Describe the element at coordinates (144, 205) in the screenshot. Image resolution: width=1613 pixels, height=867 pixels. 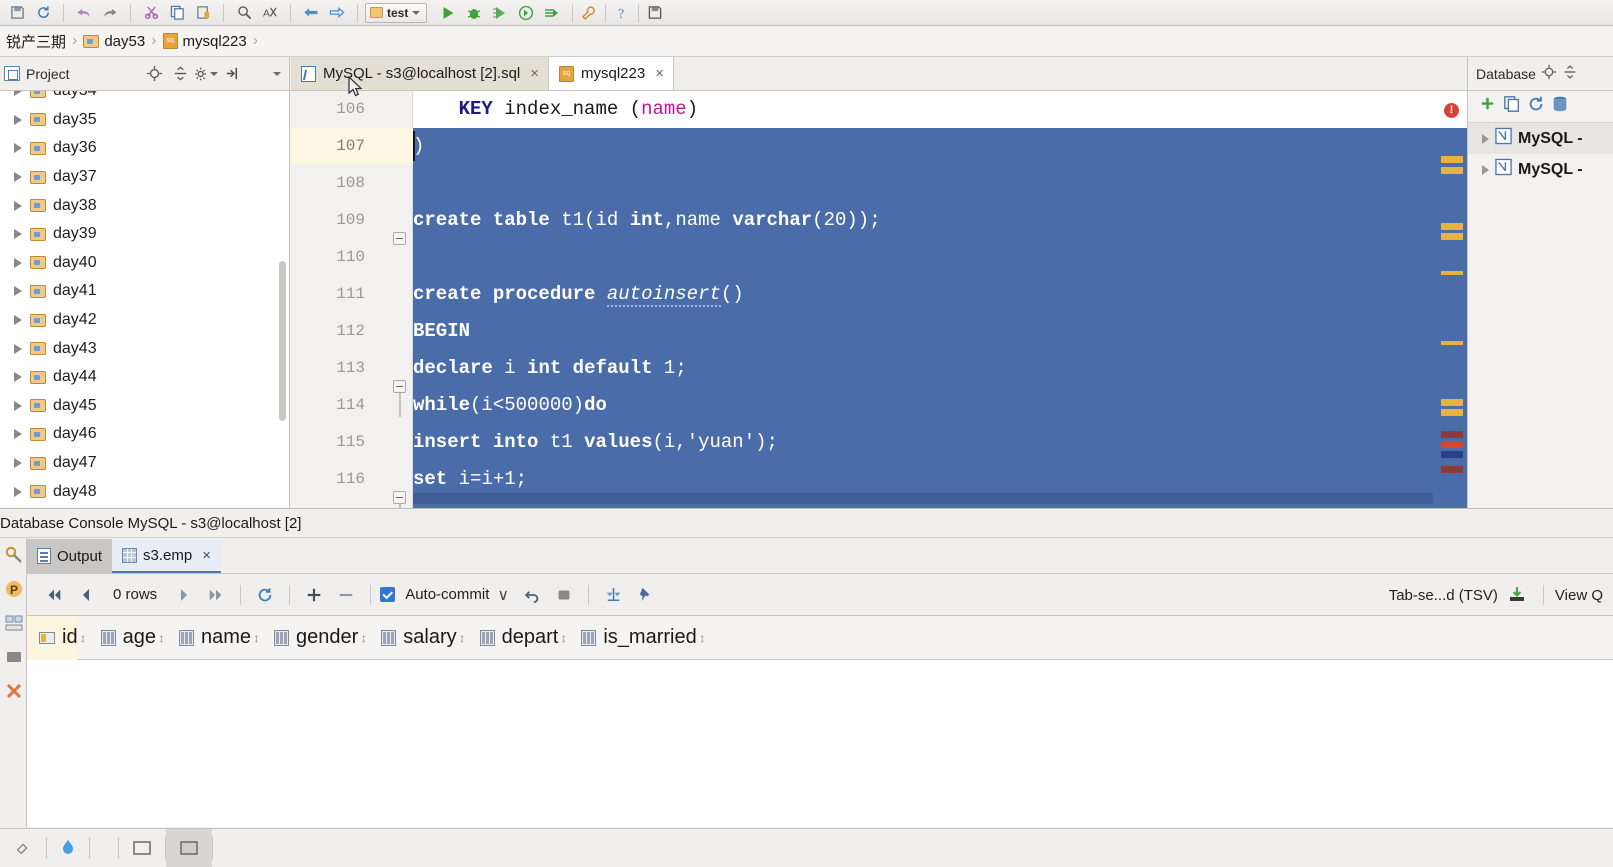
I see `tree-item-day38: day38` at that location.